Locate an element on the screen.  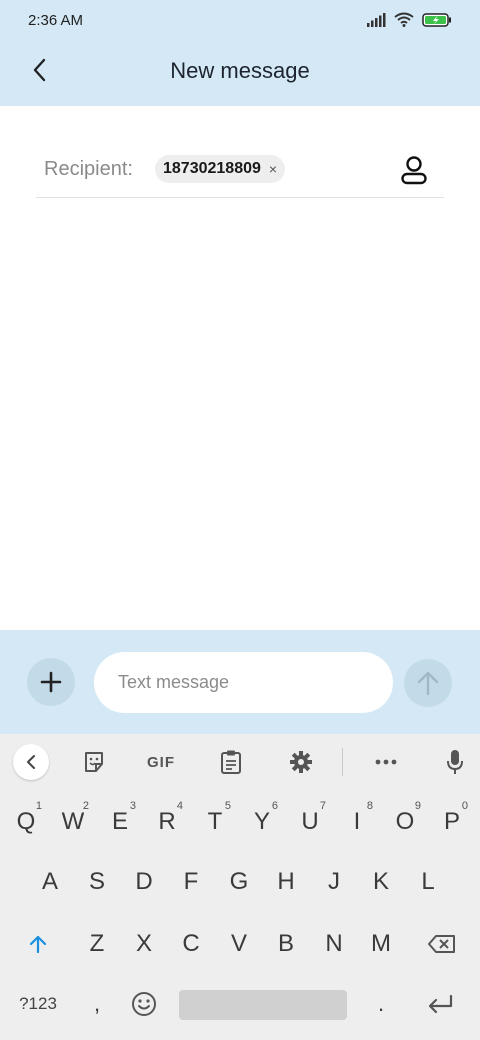
key-row-3: Z X C V B N M is located at coordinates (240, 946).